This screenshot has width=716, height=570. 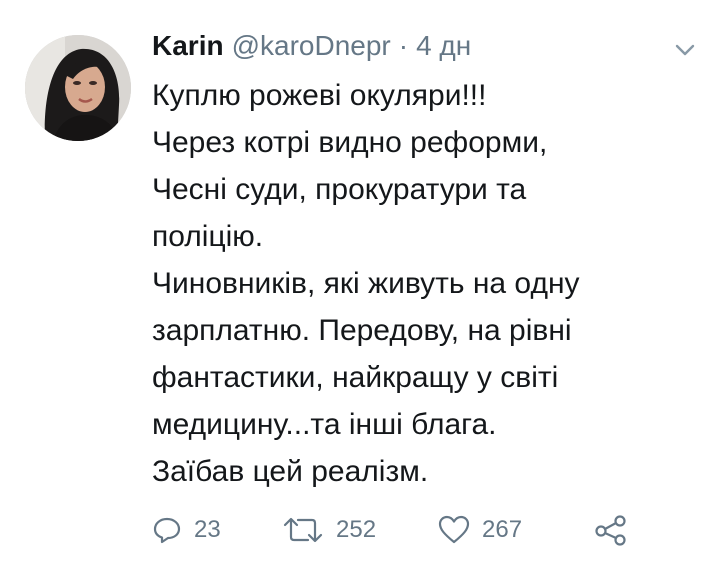 I want to click on tweet-text-line: Чесні суди, прокуратури та, so click(x=339, y=189).